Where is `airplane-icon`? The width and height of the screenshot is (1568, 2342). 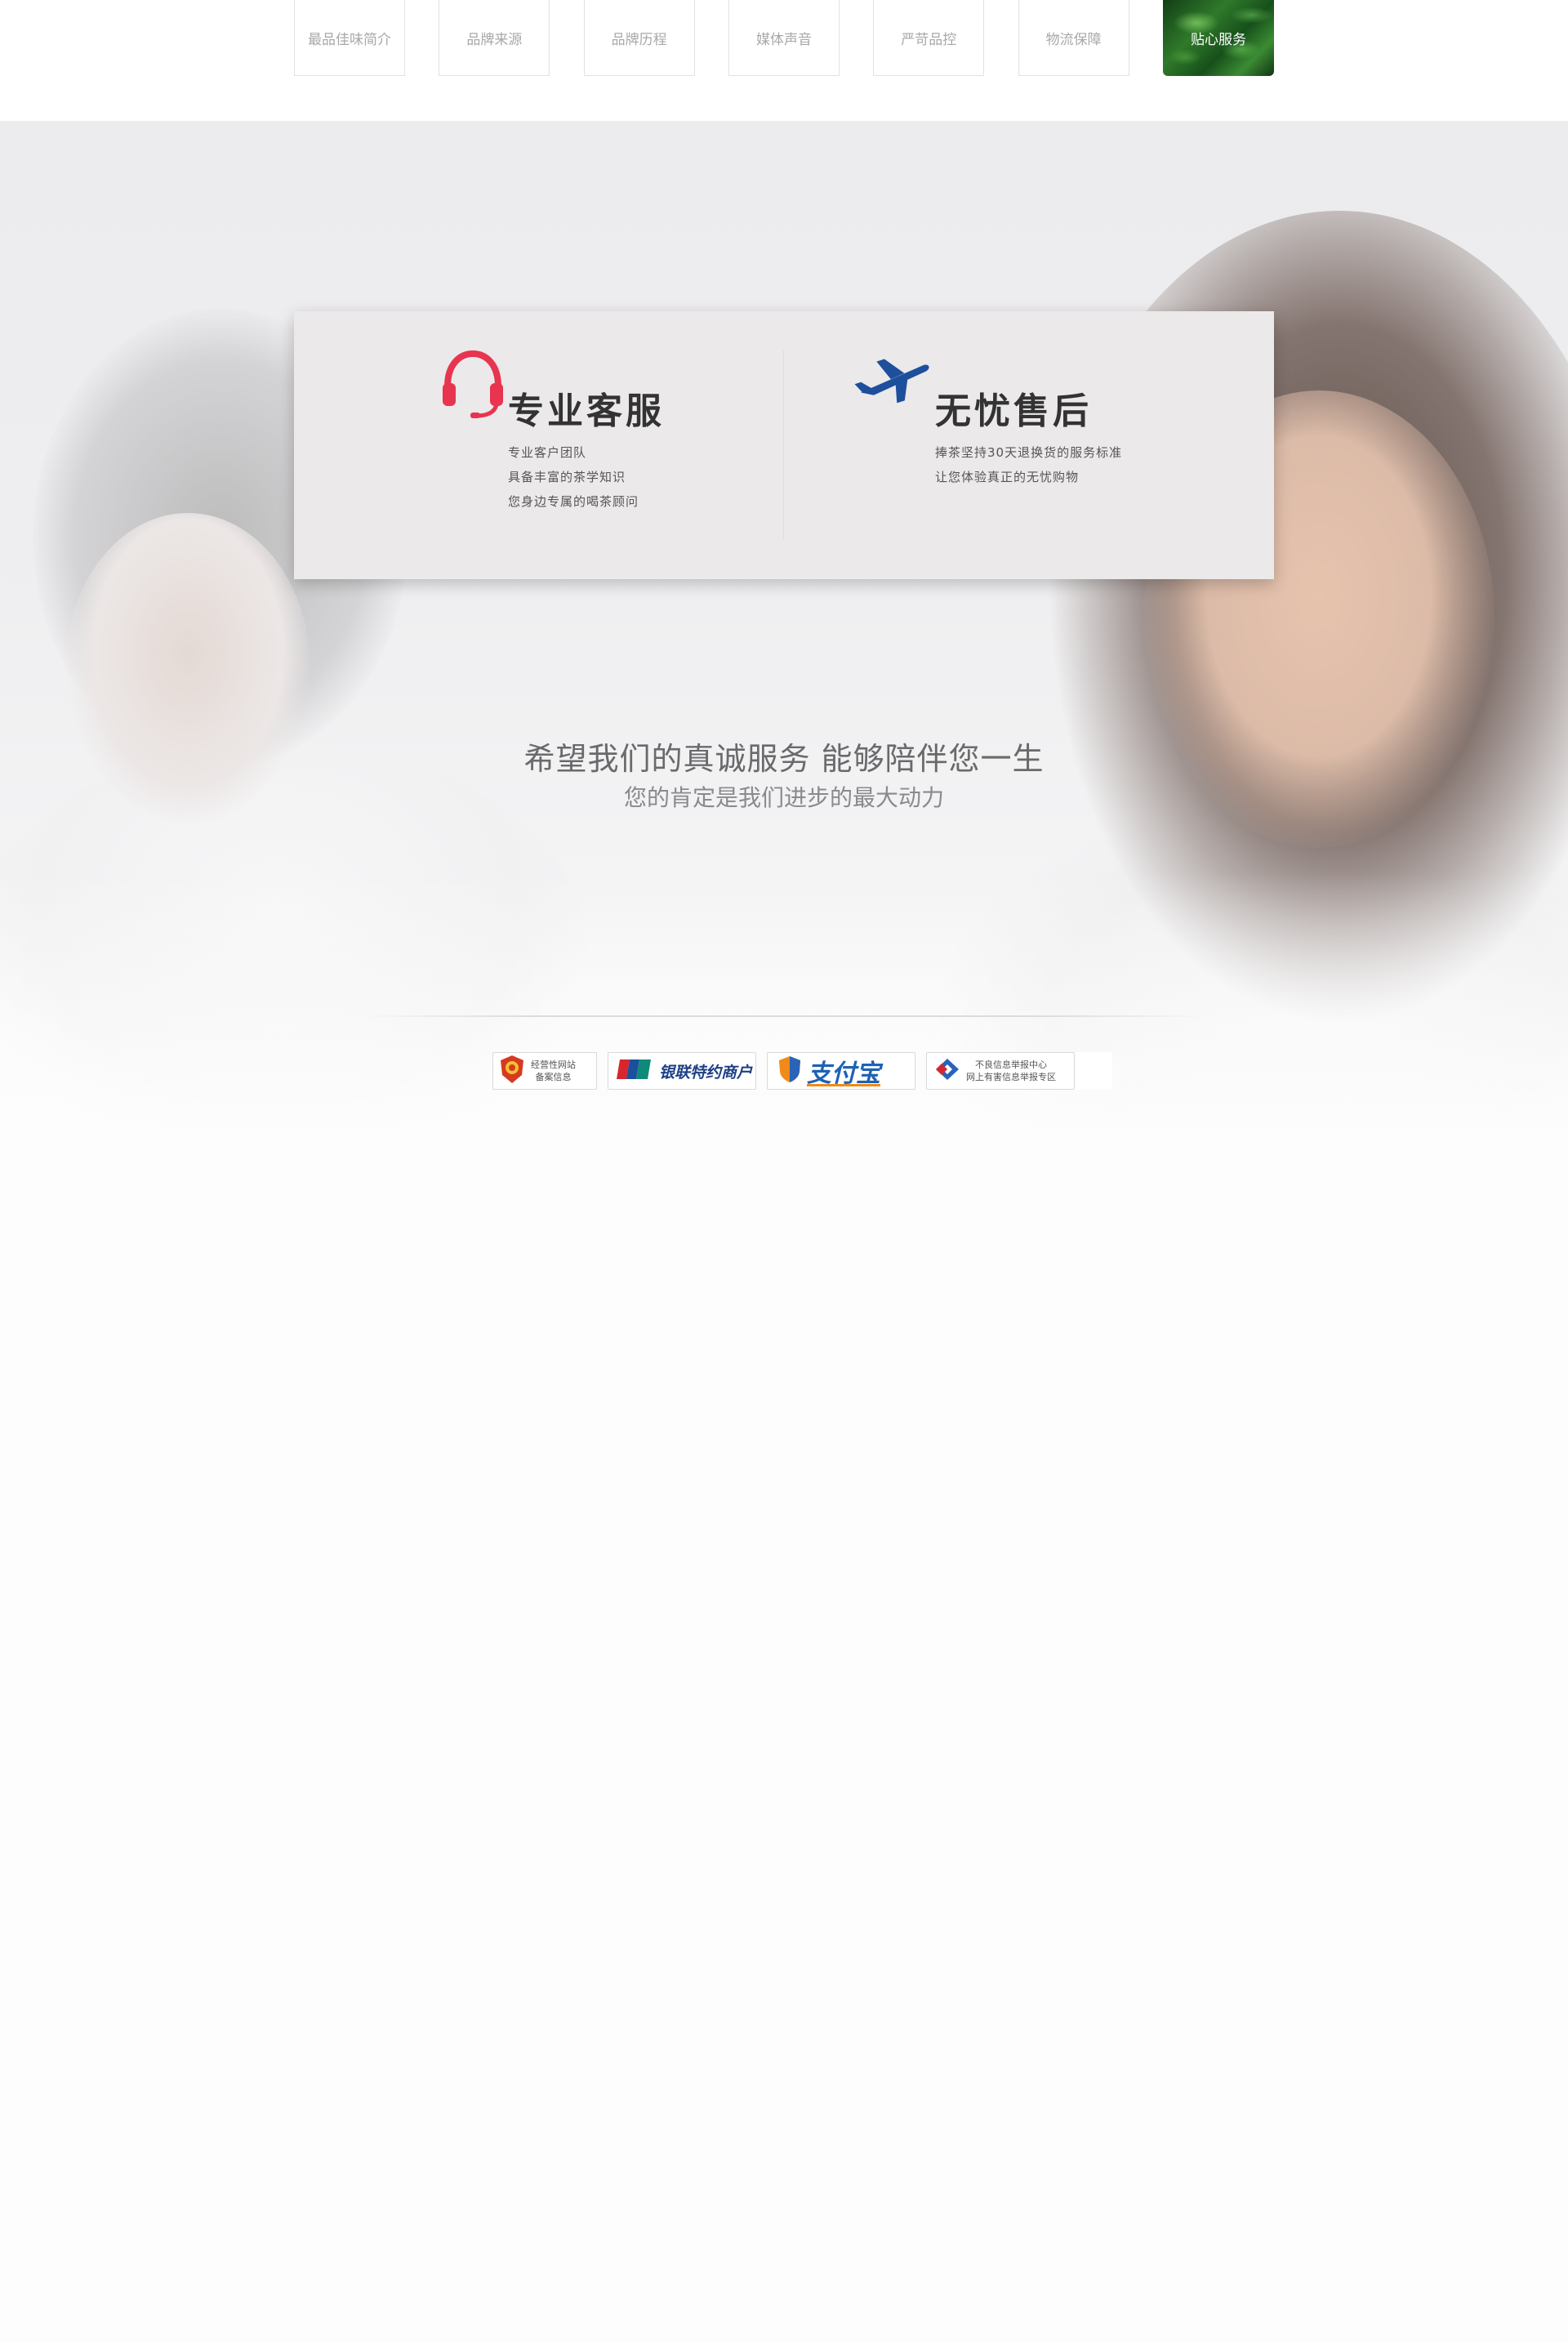
airplane-icon is located at coordinates (894, 381).